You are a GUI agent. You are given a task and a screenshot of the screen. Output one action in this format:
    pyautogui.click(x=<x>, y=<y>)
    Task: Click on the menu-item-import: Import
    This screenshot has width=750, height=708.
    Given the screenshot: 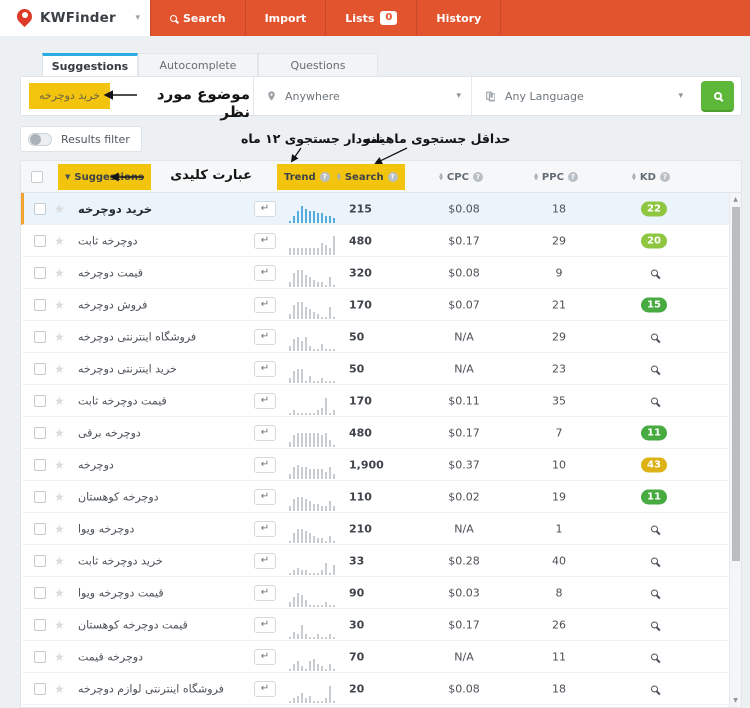 What is the action you would take?
    pyautogui.click(x=286, y=18)
    